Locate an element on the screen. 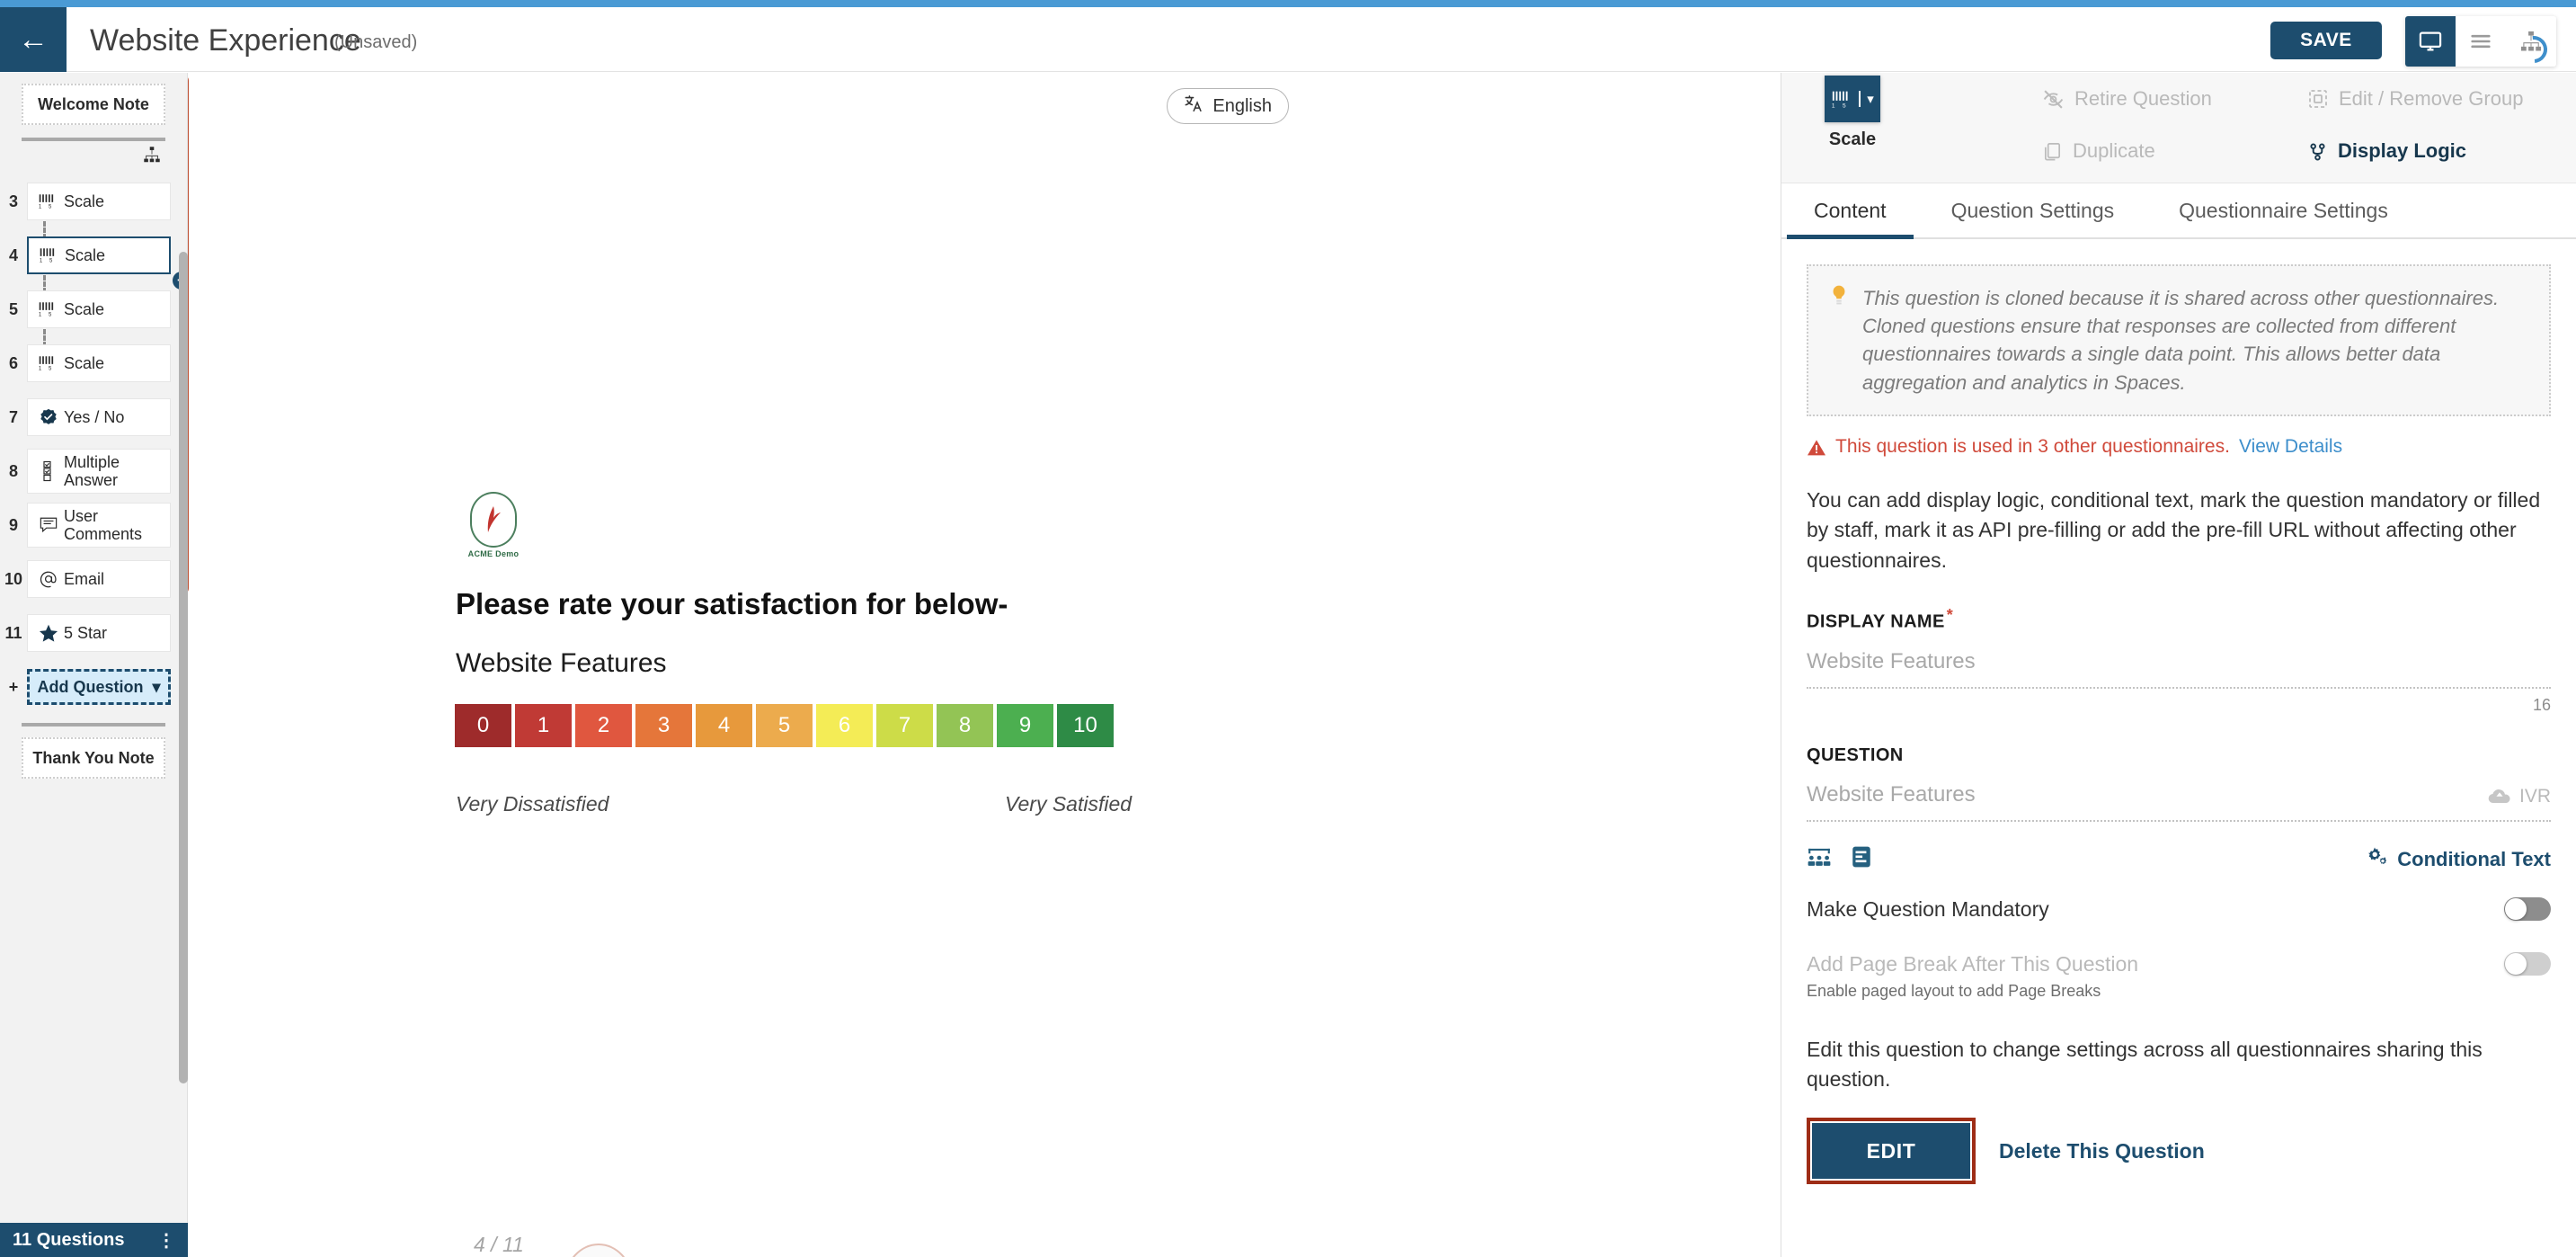 This screenshot has width=2576, height=1257. lightbulb-icon is located at coordinates (1839, 340).